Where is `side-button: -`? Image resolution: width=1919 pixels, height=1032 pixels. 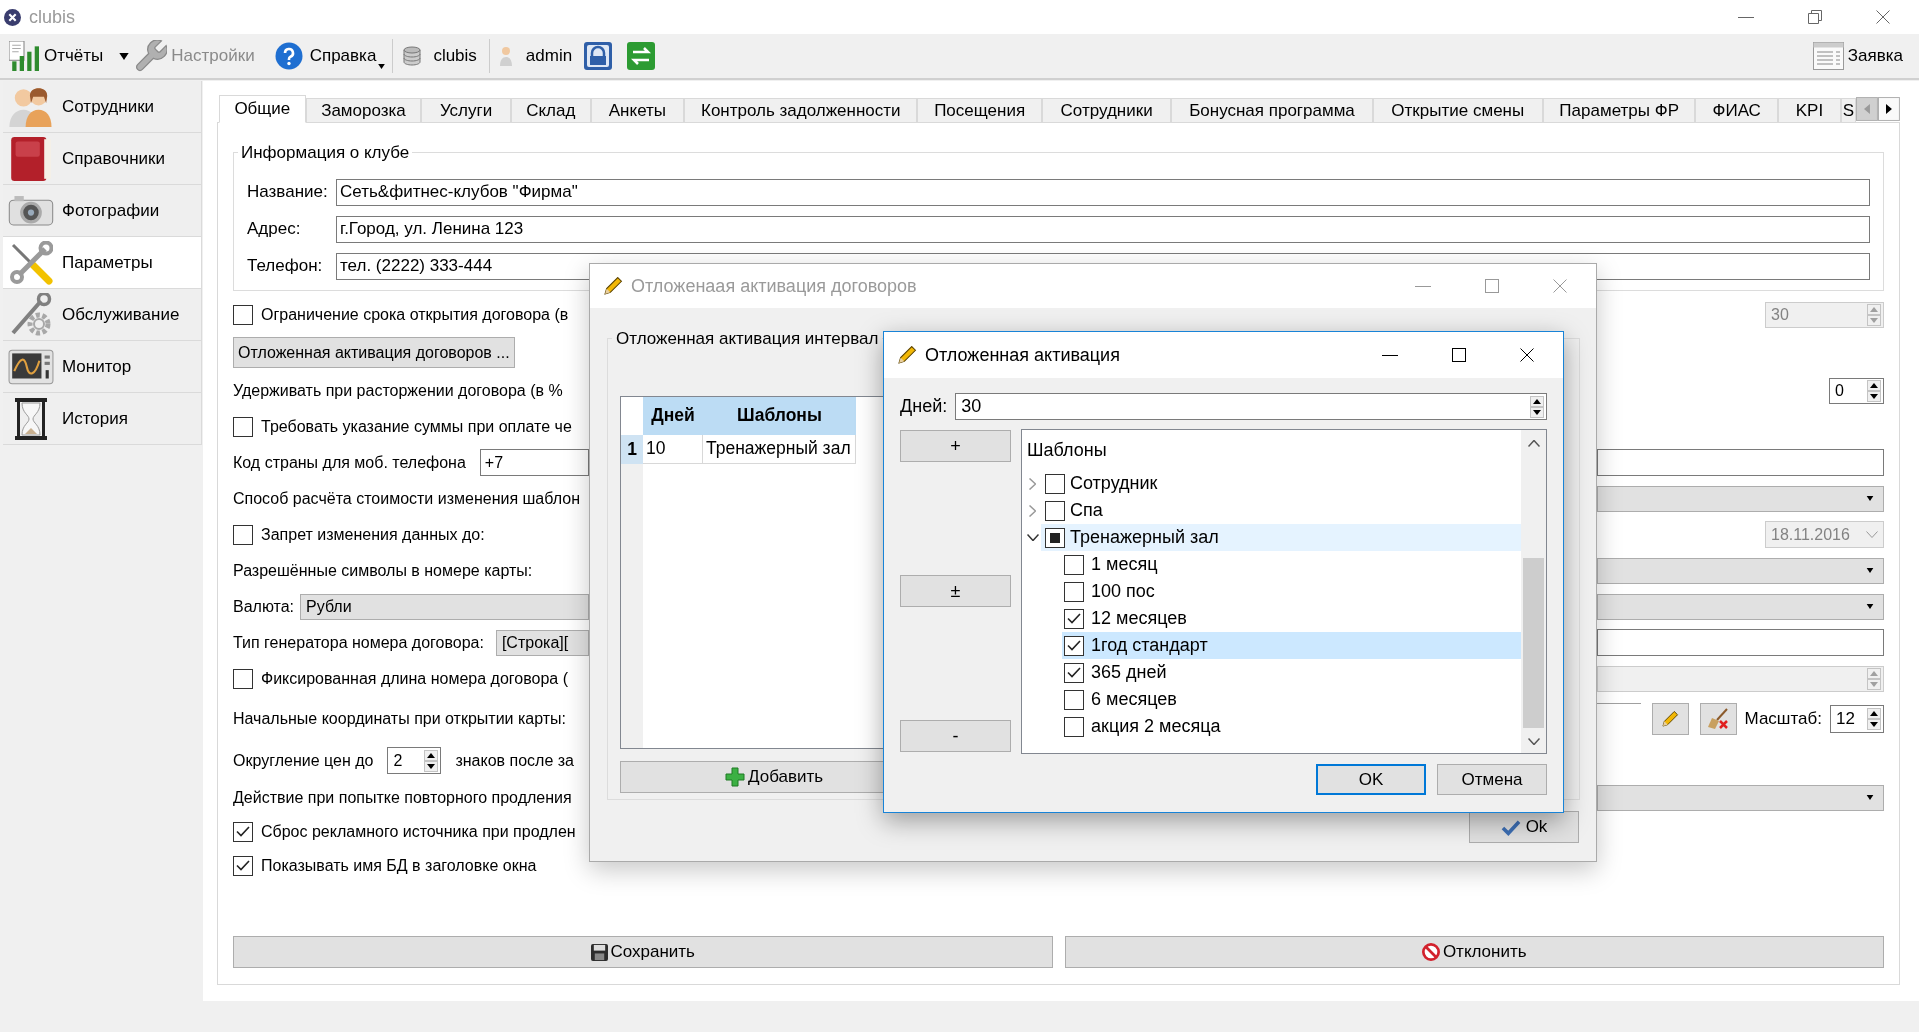 side-button: - is located at coordinates (955, 736).